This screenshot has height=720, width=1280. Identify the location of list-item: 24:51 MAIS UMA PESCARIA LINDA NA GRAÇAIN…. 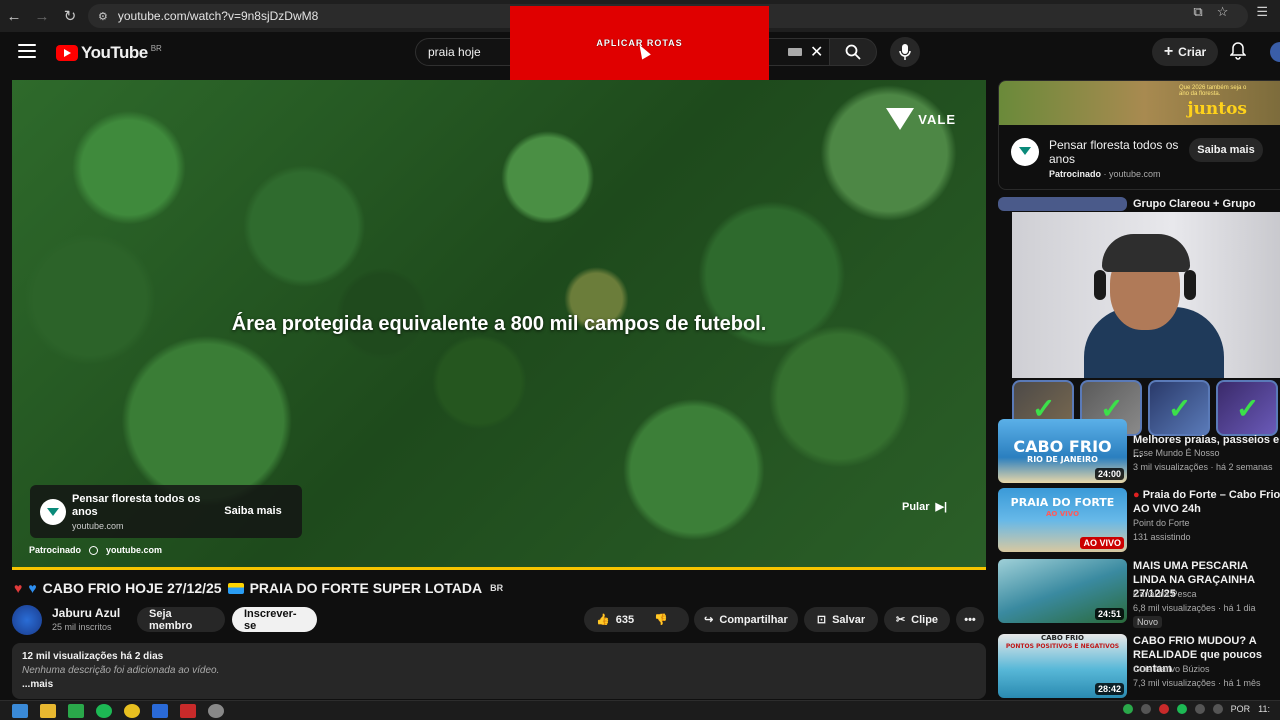
(1139, 593).